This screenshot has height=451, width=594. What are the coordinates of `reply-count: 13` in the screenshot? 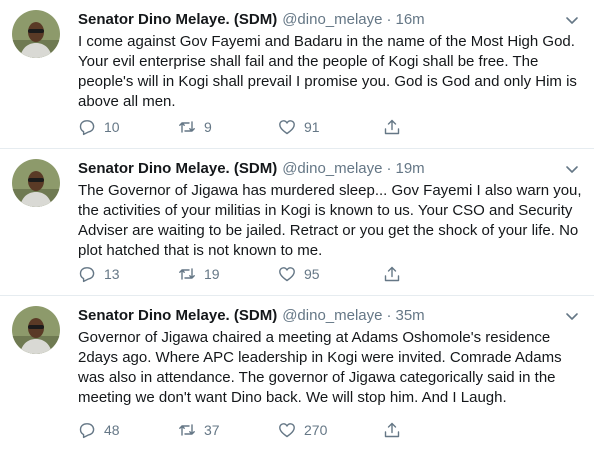 It's located at (112, 274).